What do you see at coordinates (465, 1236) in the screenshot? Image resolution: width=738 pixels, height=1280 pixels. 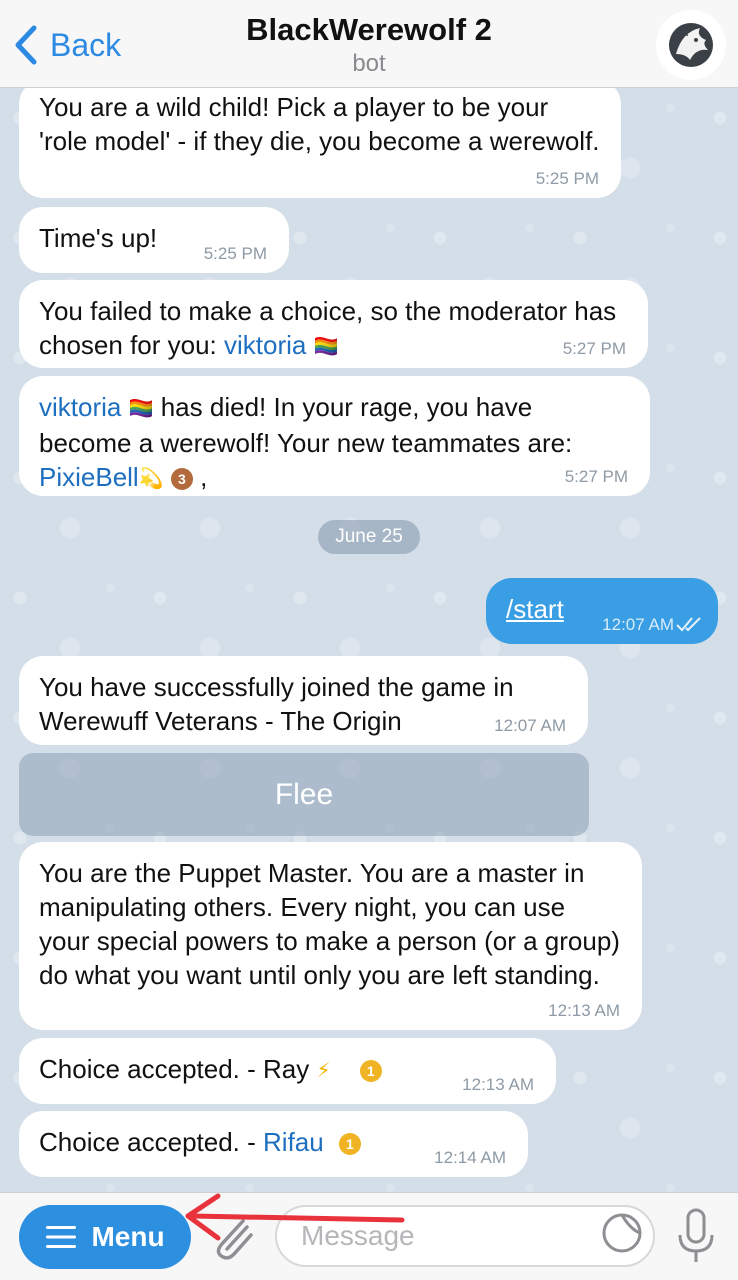 I see `message-input: Message` at bounding box center [465, 1236].